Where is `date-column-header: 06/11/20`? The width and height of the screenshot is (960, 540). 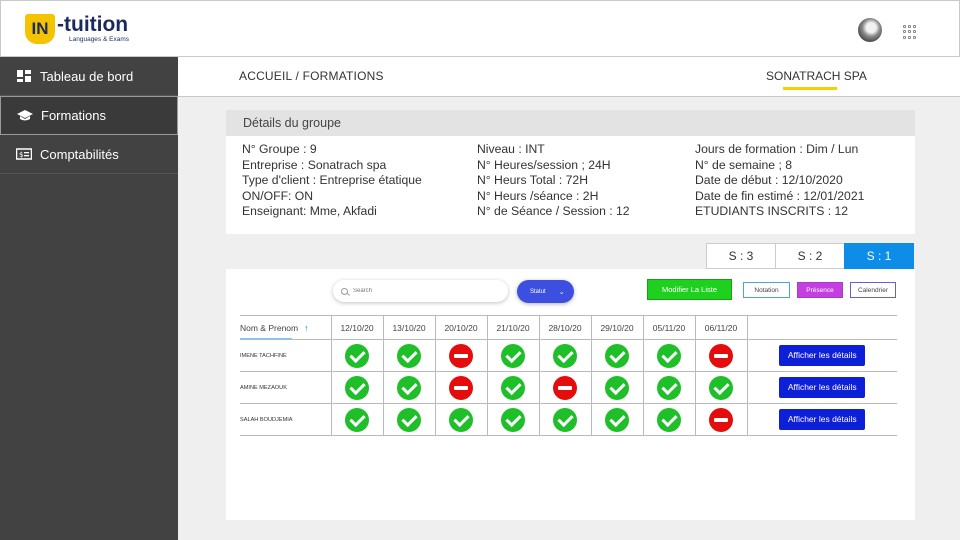
date-column-header: 06/11/20 is located at coordinates (720, 327).